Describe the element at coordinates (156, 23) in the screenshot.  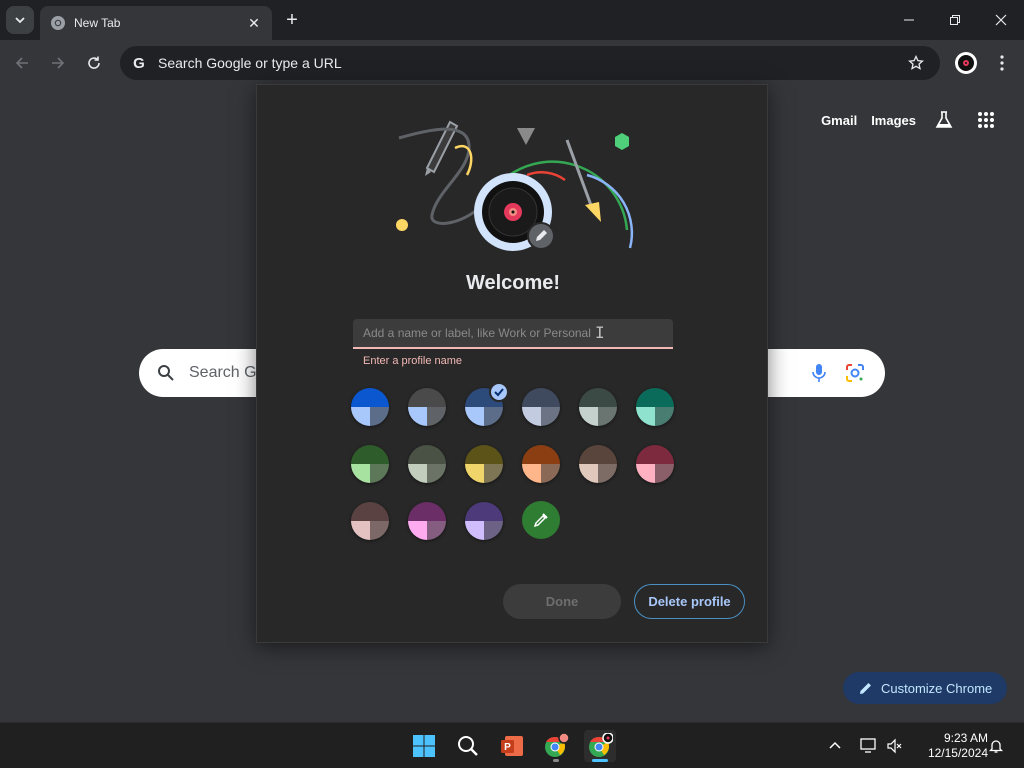
I see `tab-new-tab: New Tab ✕` at that location.